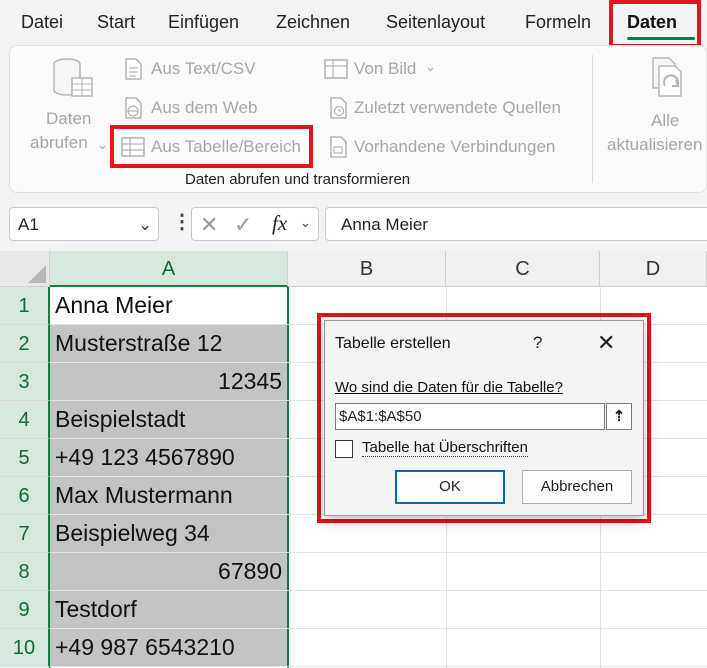  Describe the element at coordinates (243, 225) in the screenshot. I see `confirm-icon: ✓` at that location.